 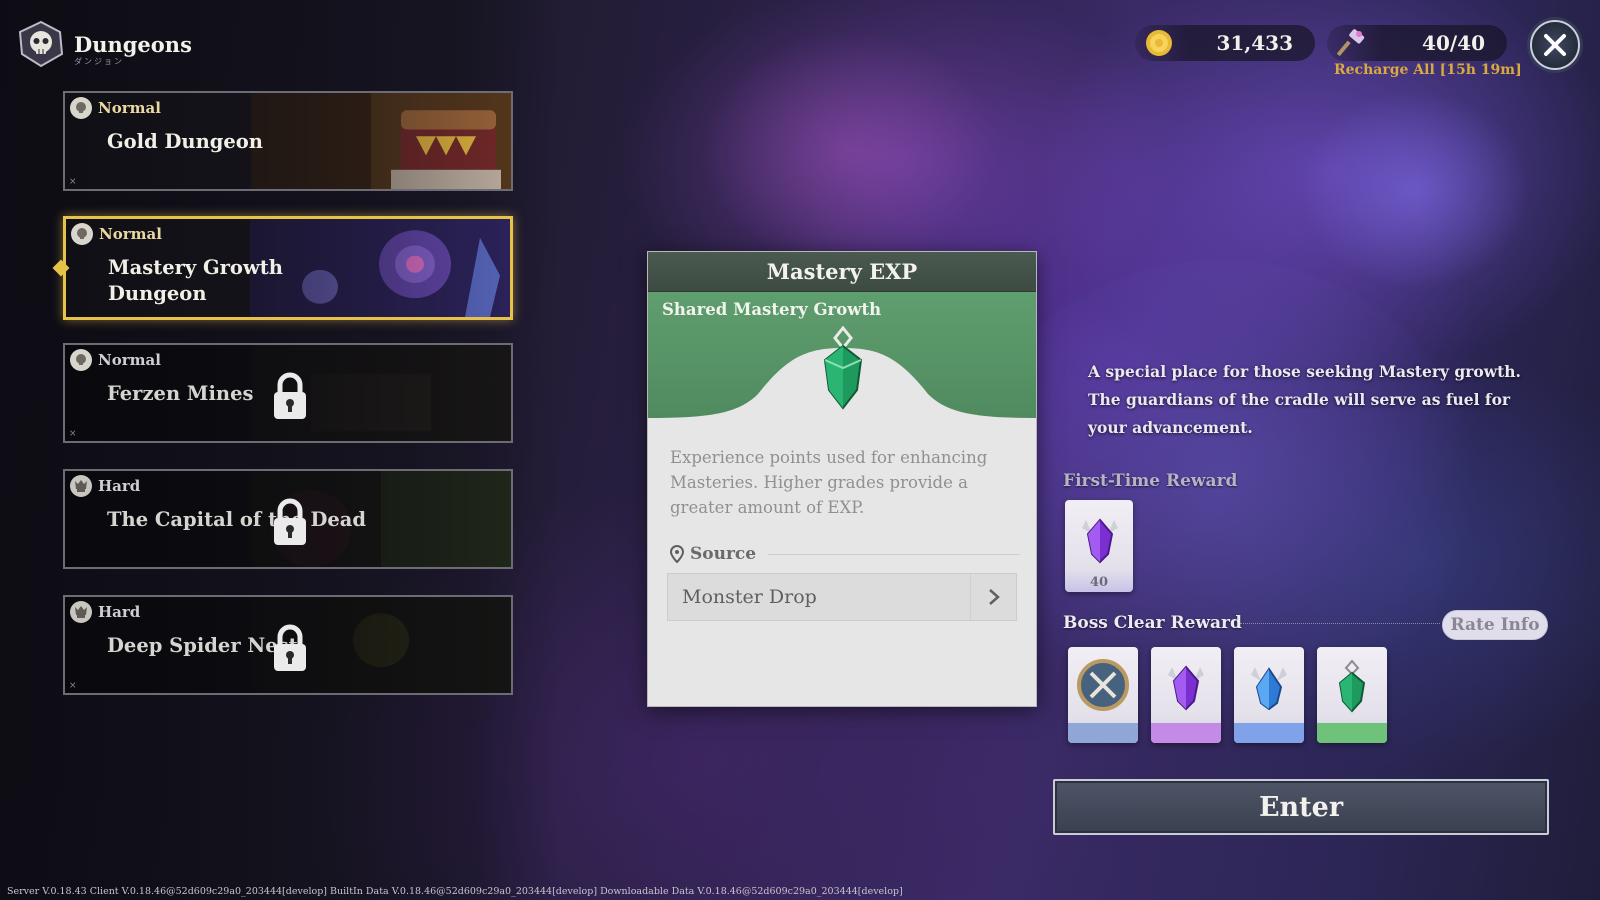 What do you see at coordinates (157, 293) in the screenshot?
I see `dungeon-name-line-2: Dungeon` at bounding box center [157, 293].